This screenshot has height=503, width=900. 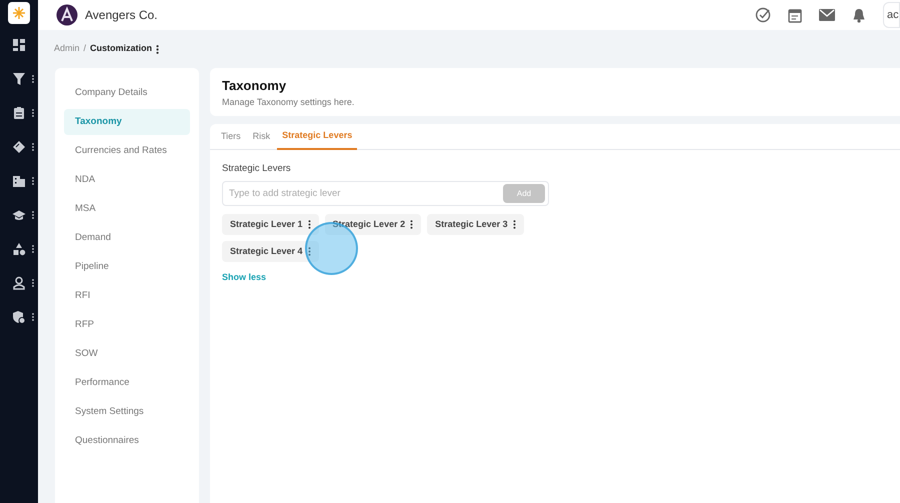 What do you see at coordinates (254, 86) in the screenshot?
I see `page-title: Taxonomy` at bounding box center [254, 86].